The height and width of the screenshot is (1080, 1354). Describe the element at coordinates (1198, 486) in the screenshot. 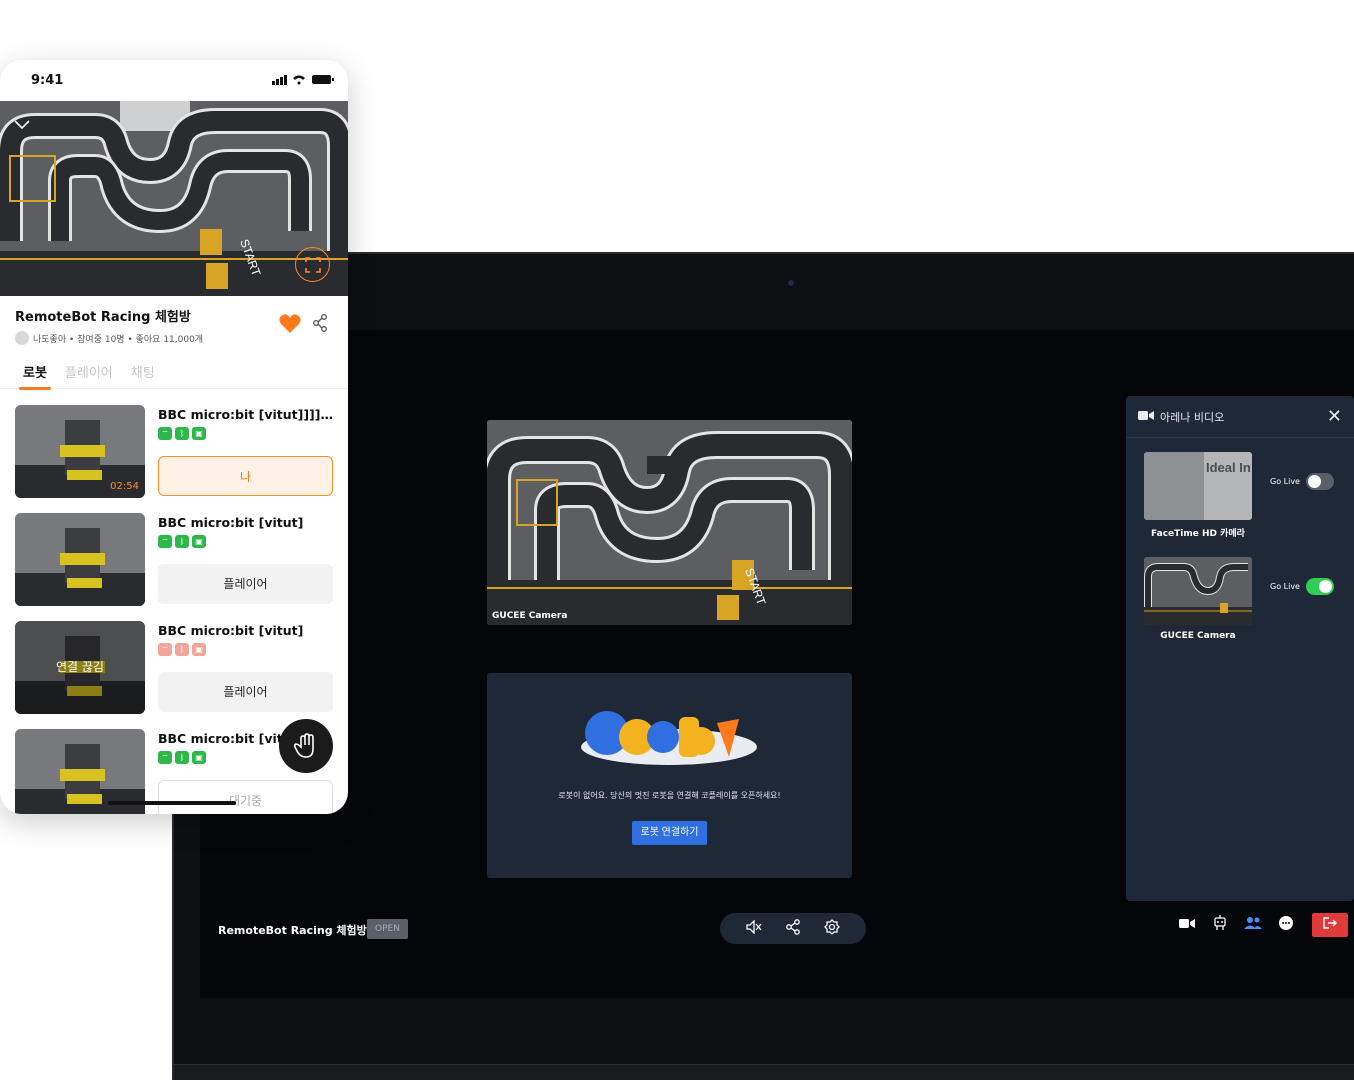

I see `arena-thumb-facetime: Ideal In Platfo` at that location.